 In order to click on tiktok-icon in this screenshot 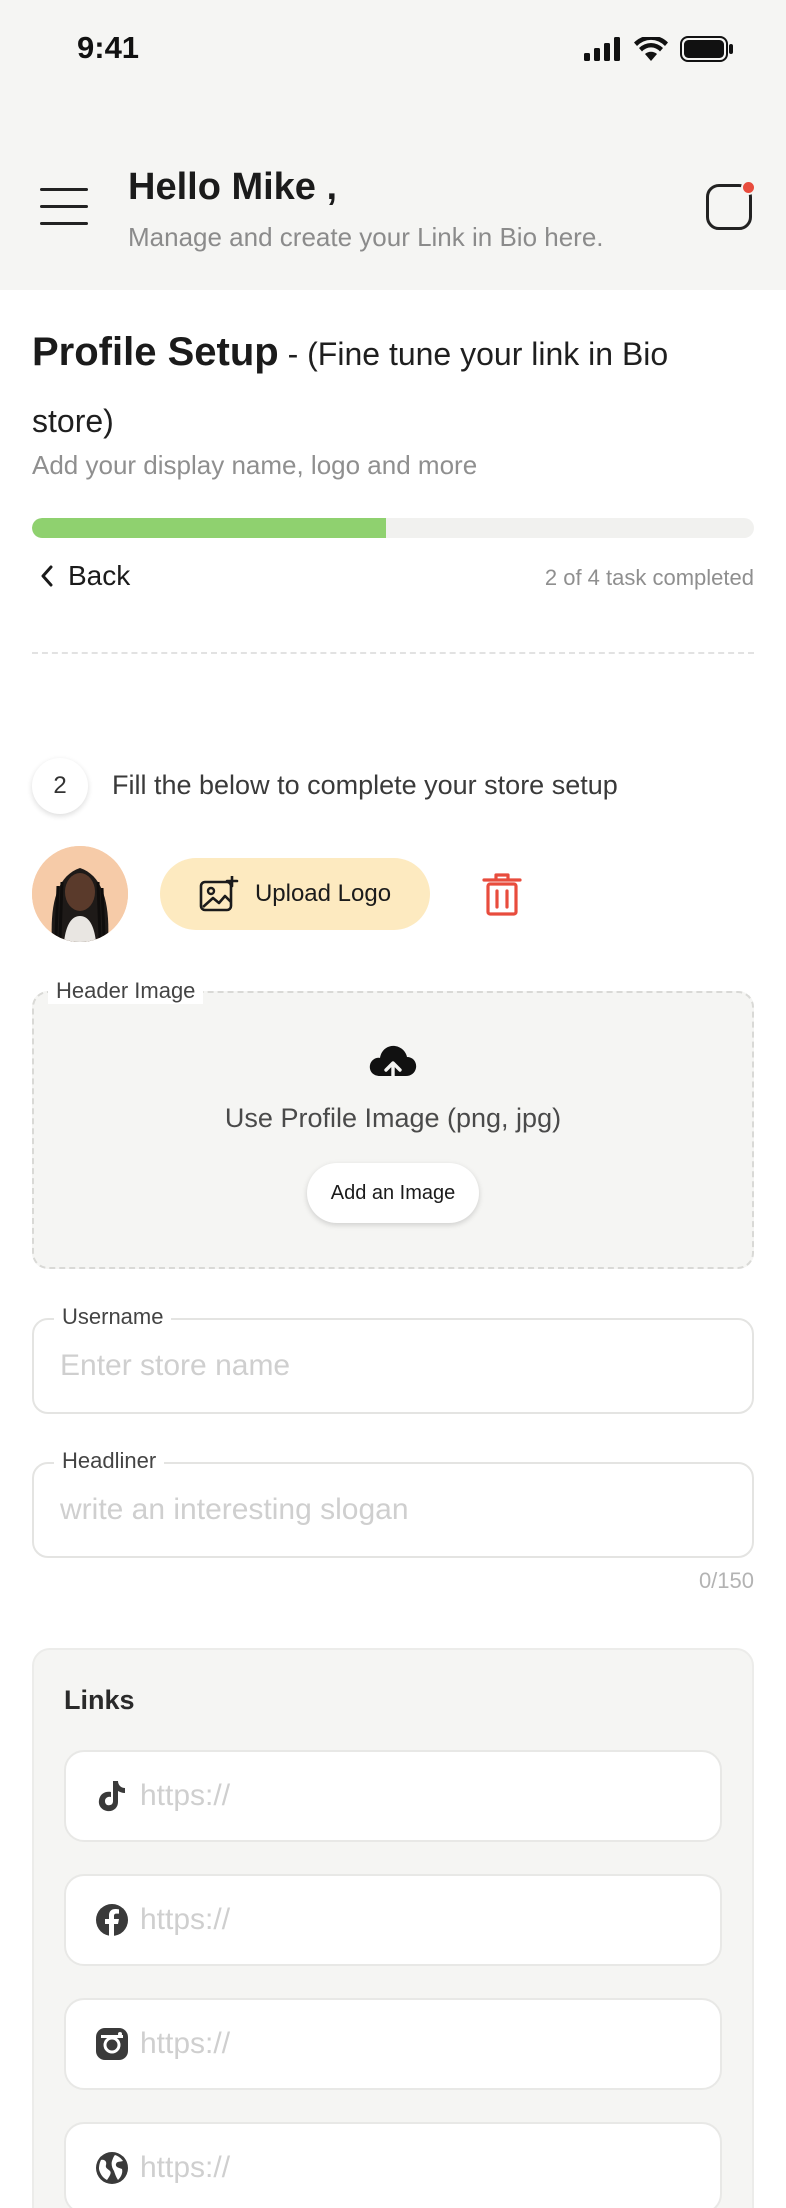, I will do `click(112, 1796)`.